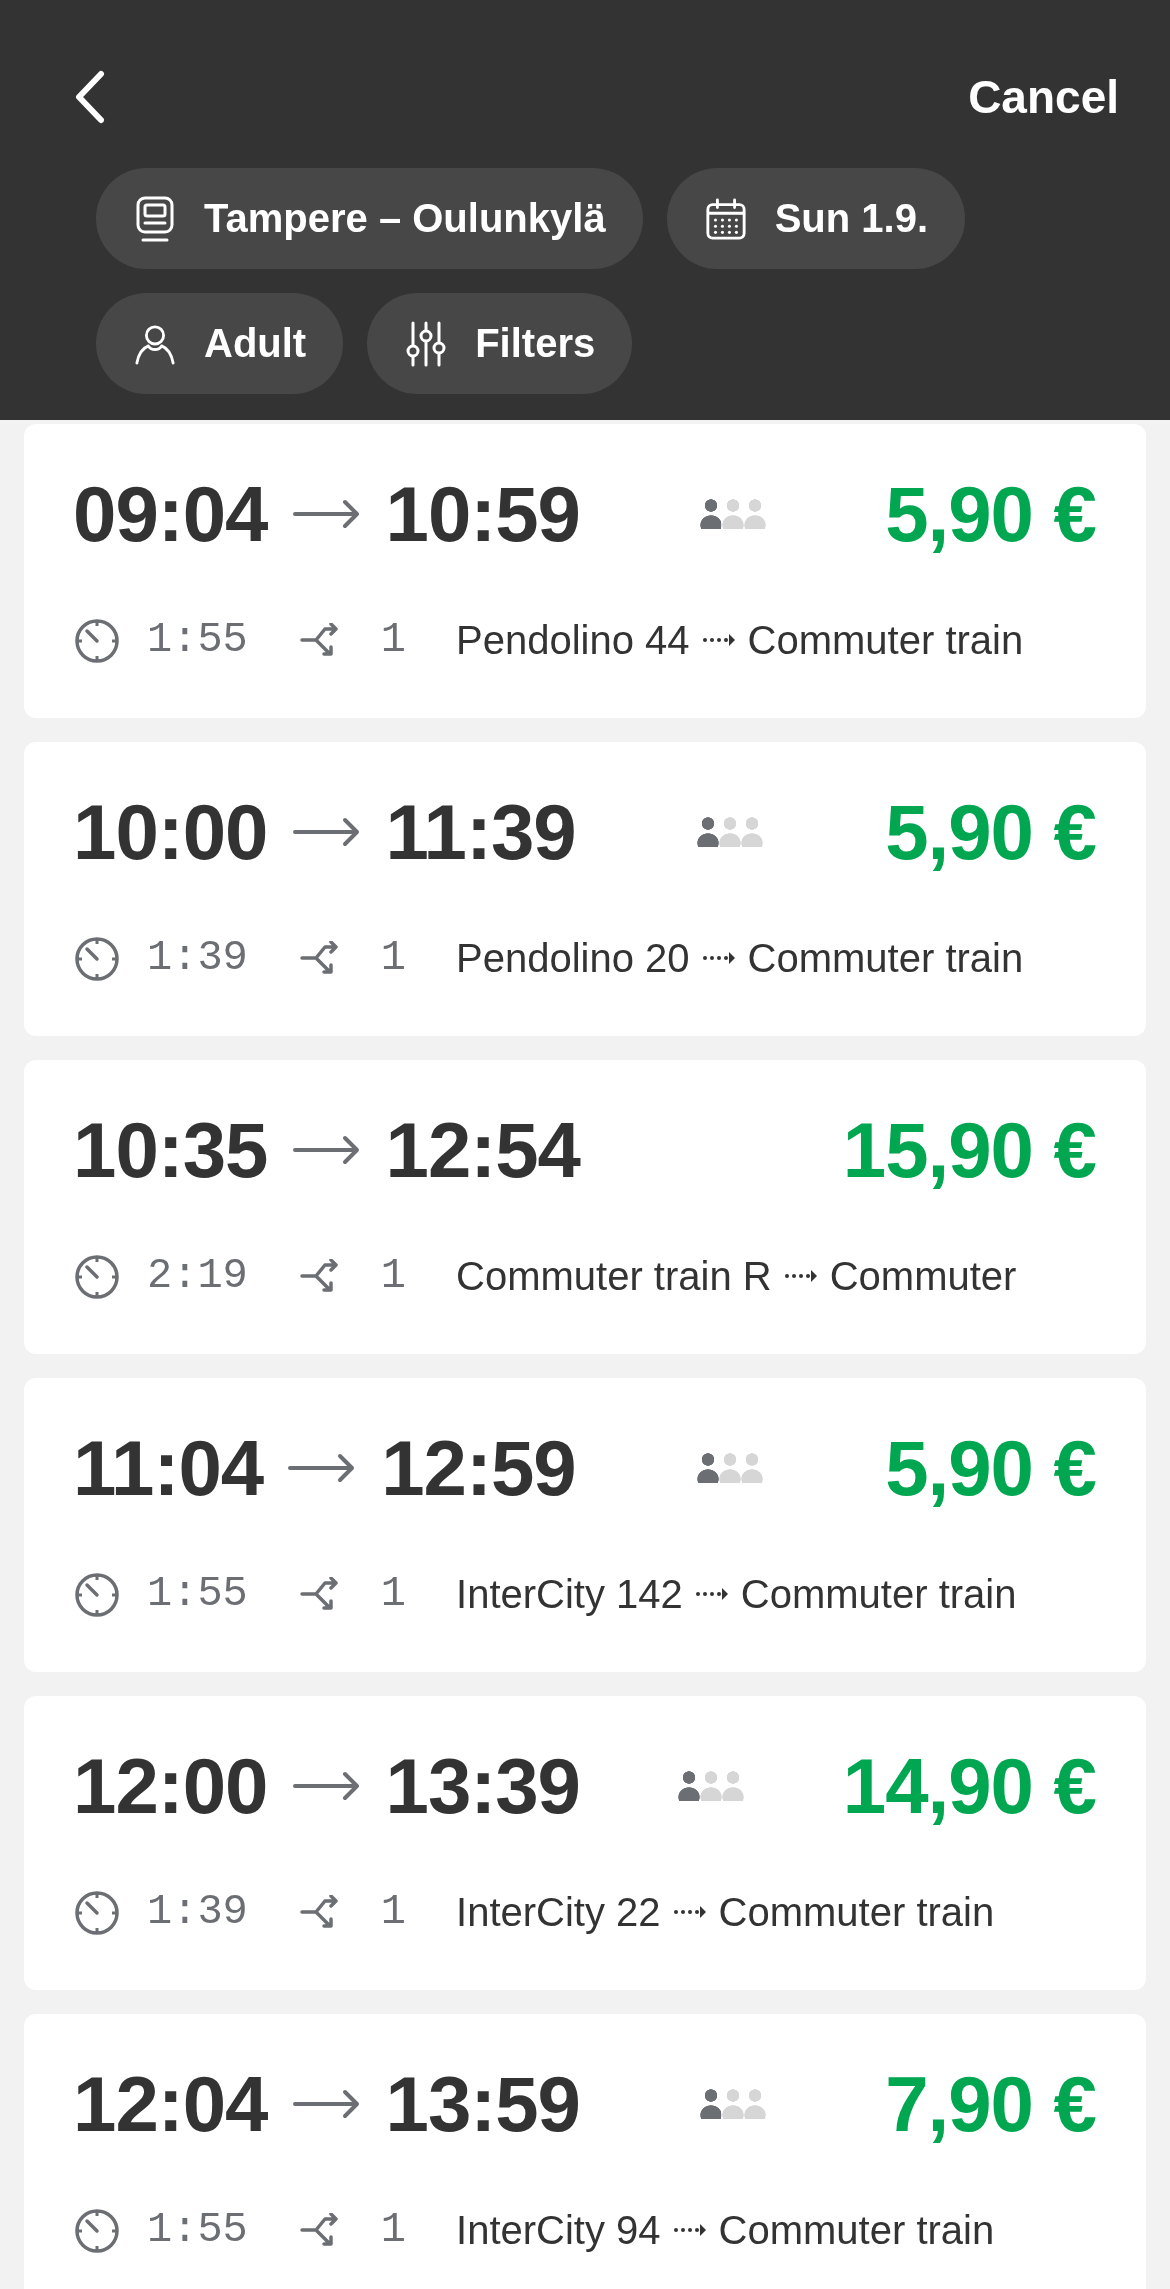 This screenshot has height=2289, width=1170. Describe the element at coordinates (426, 343) in the screenshot. I see `sliders-icon` at that location.